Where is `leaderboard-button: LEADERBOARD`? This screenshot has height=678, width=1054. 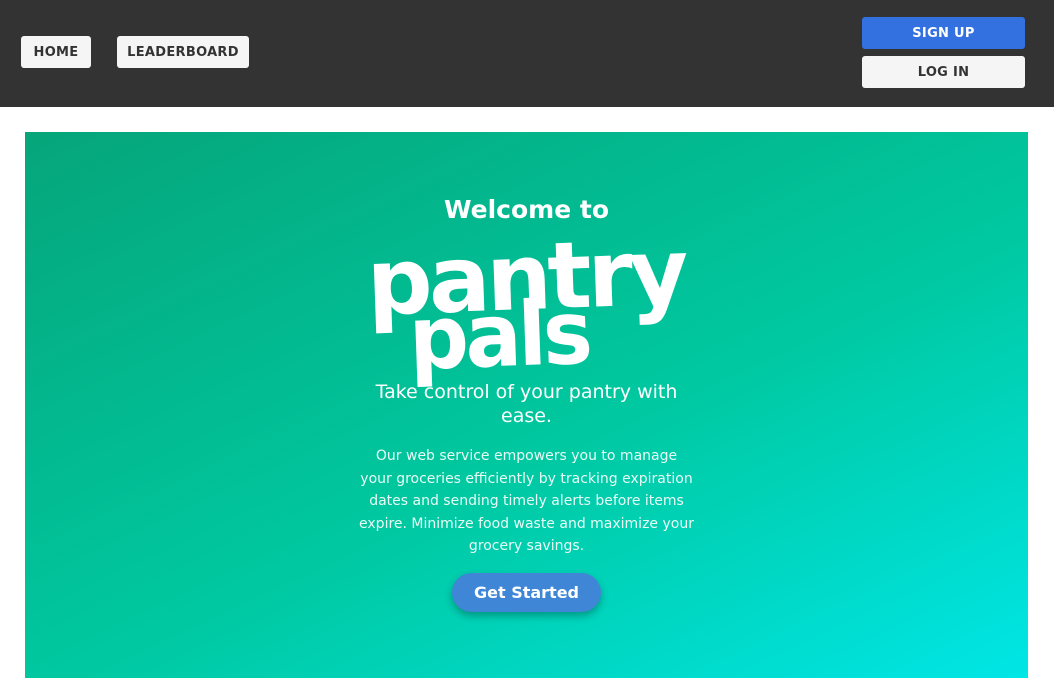 leaderboard-button: LEADERBOARD is located at coordinates (183, 52).